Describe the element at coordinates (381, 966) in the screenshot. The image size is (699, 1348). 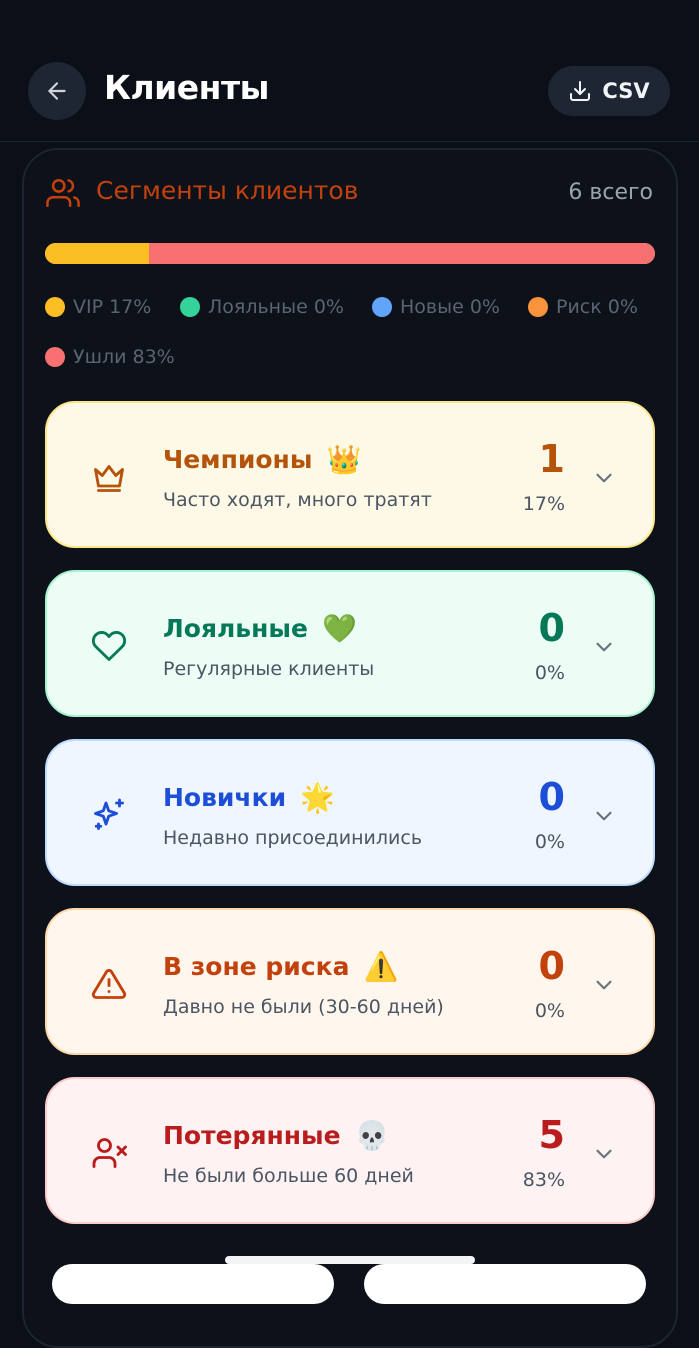
I see `segment-emoji: ⚠️` at that location.